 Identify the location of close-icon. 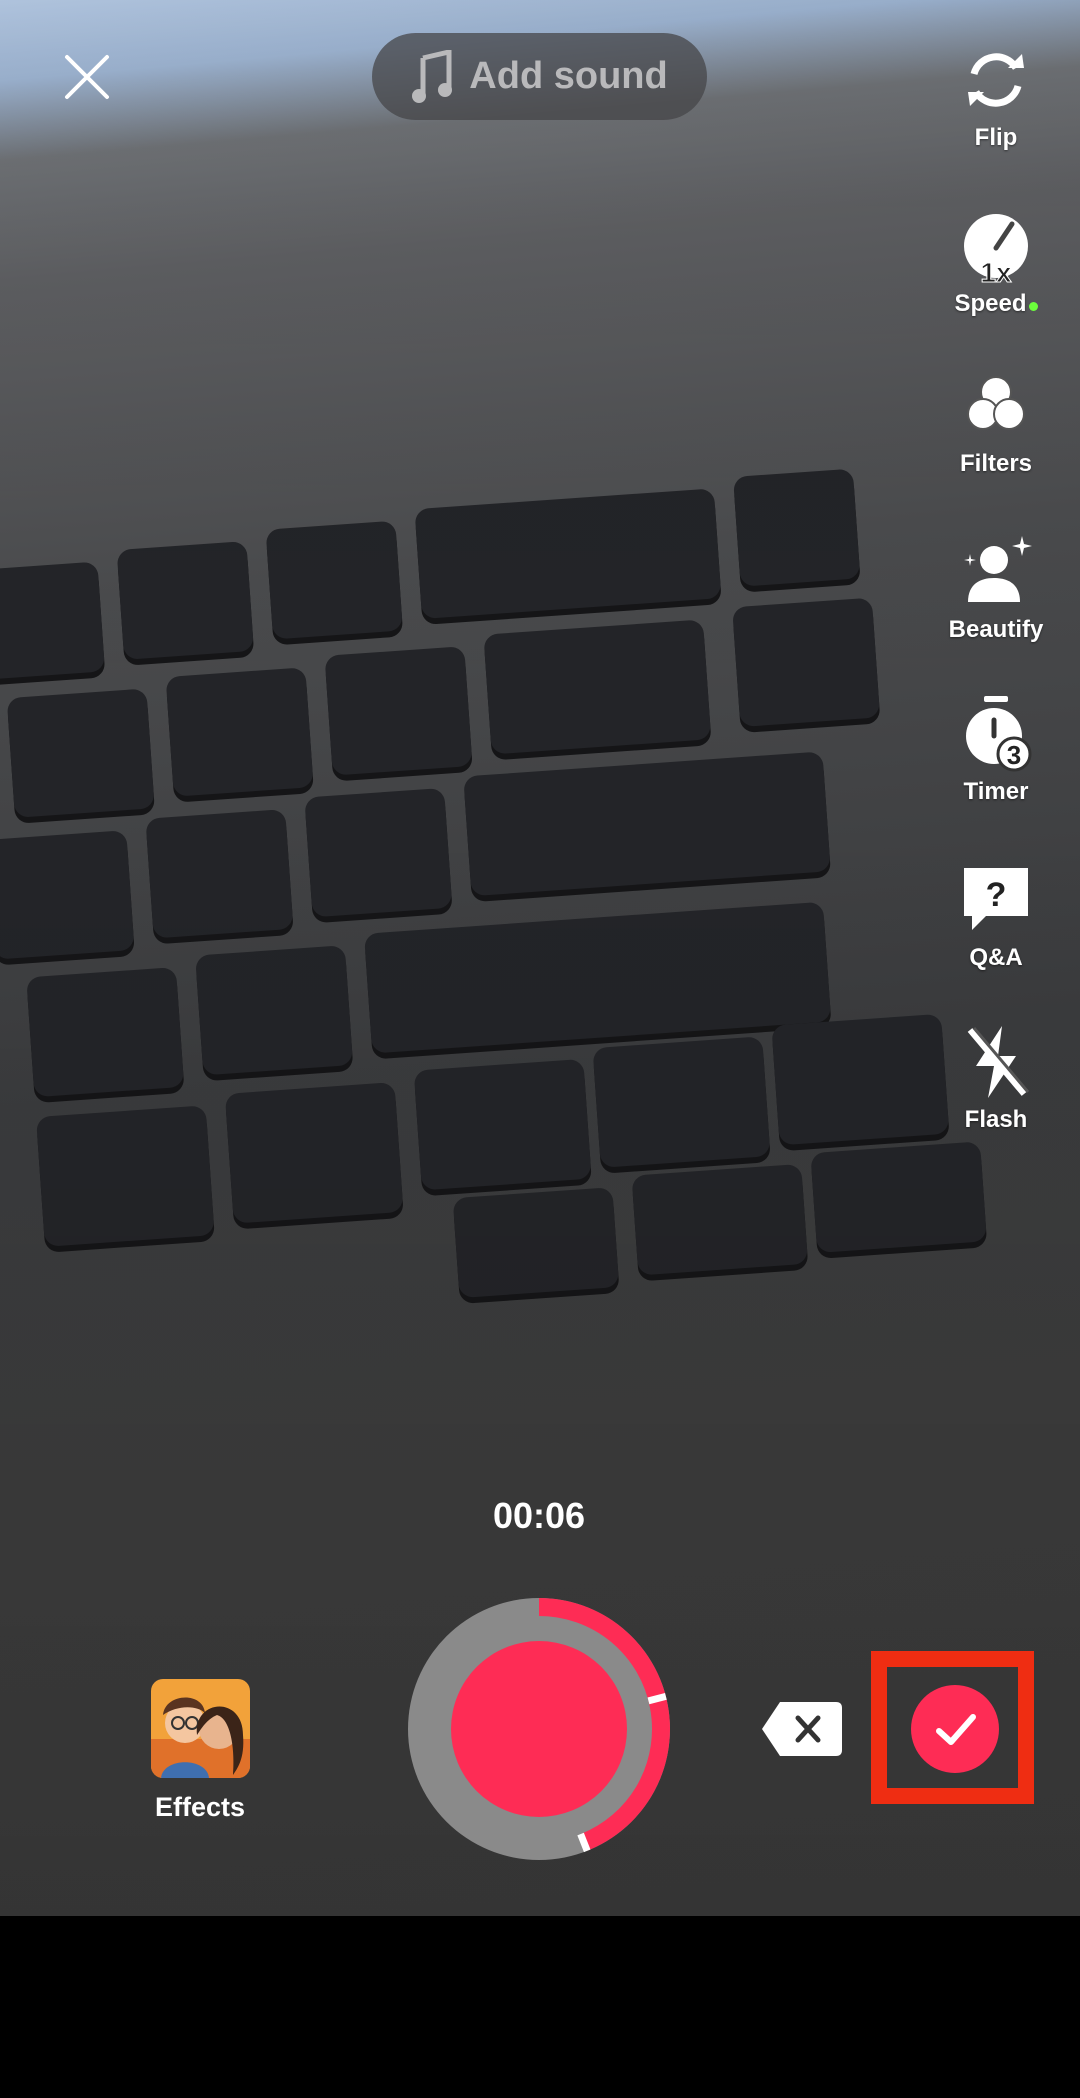
(87, 77).